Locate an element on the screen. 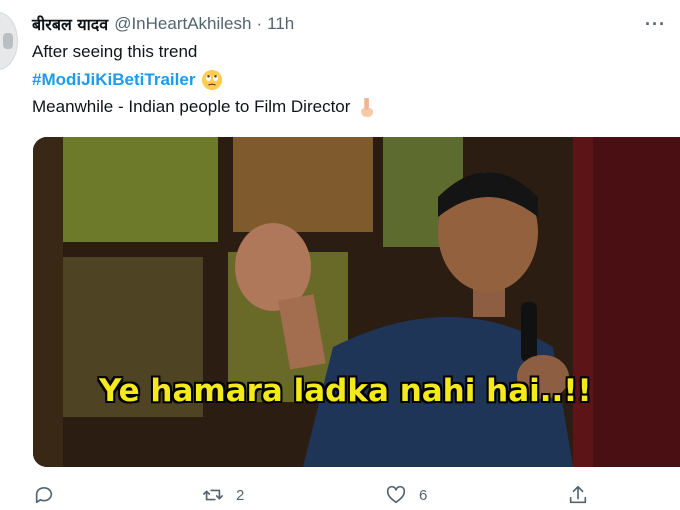 Image resolution: width=680 pixels, height=510 pixels. media-caption: Ye hamara ladka nahi hai..!! is located at coordinates (345, 391).